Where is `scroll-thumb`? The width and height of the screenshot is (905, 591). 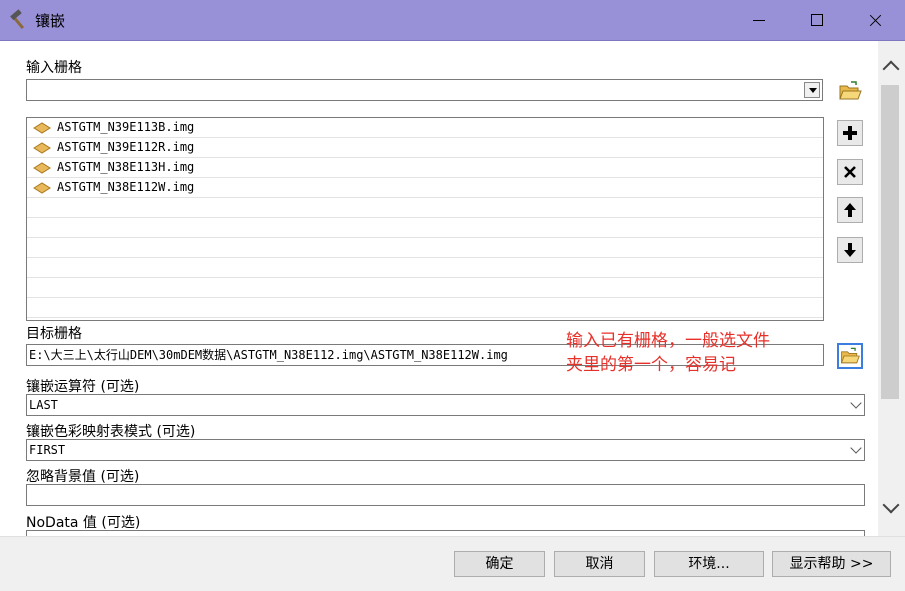
scroll-thumb is located at coordinates (890, 242).